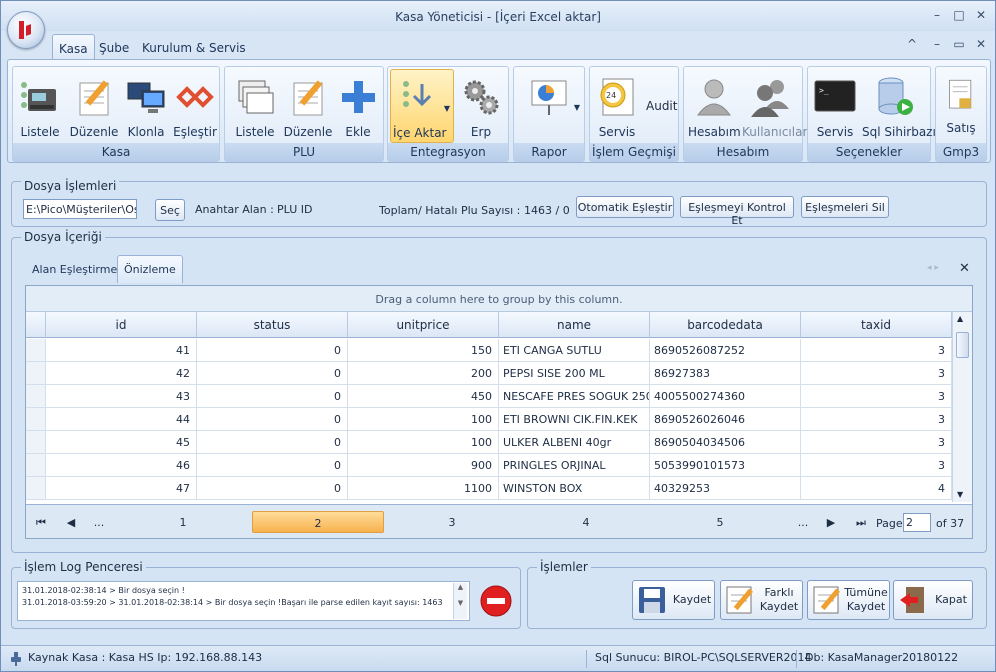 The height and width of the screenshot is (672, 996). Describe the element at coordinates (961, 103) in the screenshot. I see `satis-button: Satış` at that location.